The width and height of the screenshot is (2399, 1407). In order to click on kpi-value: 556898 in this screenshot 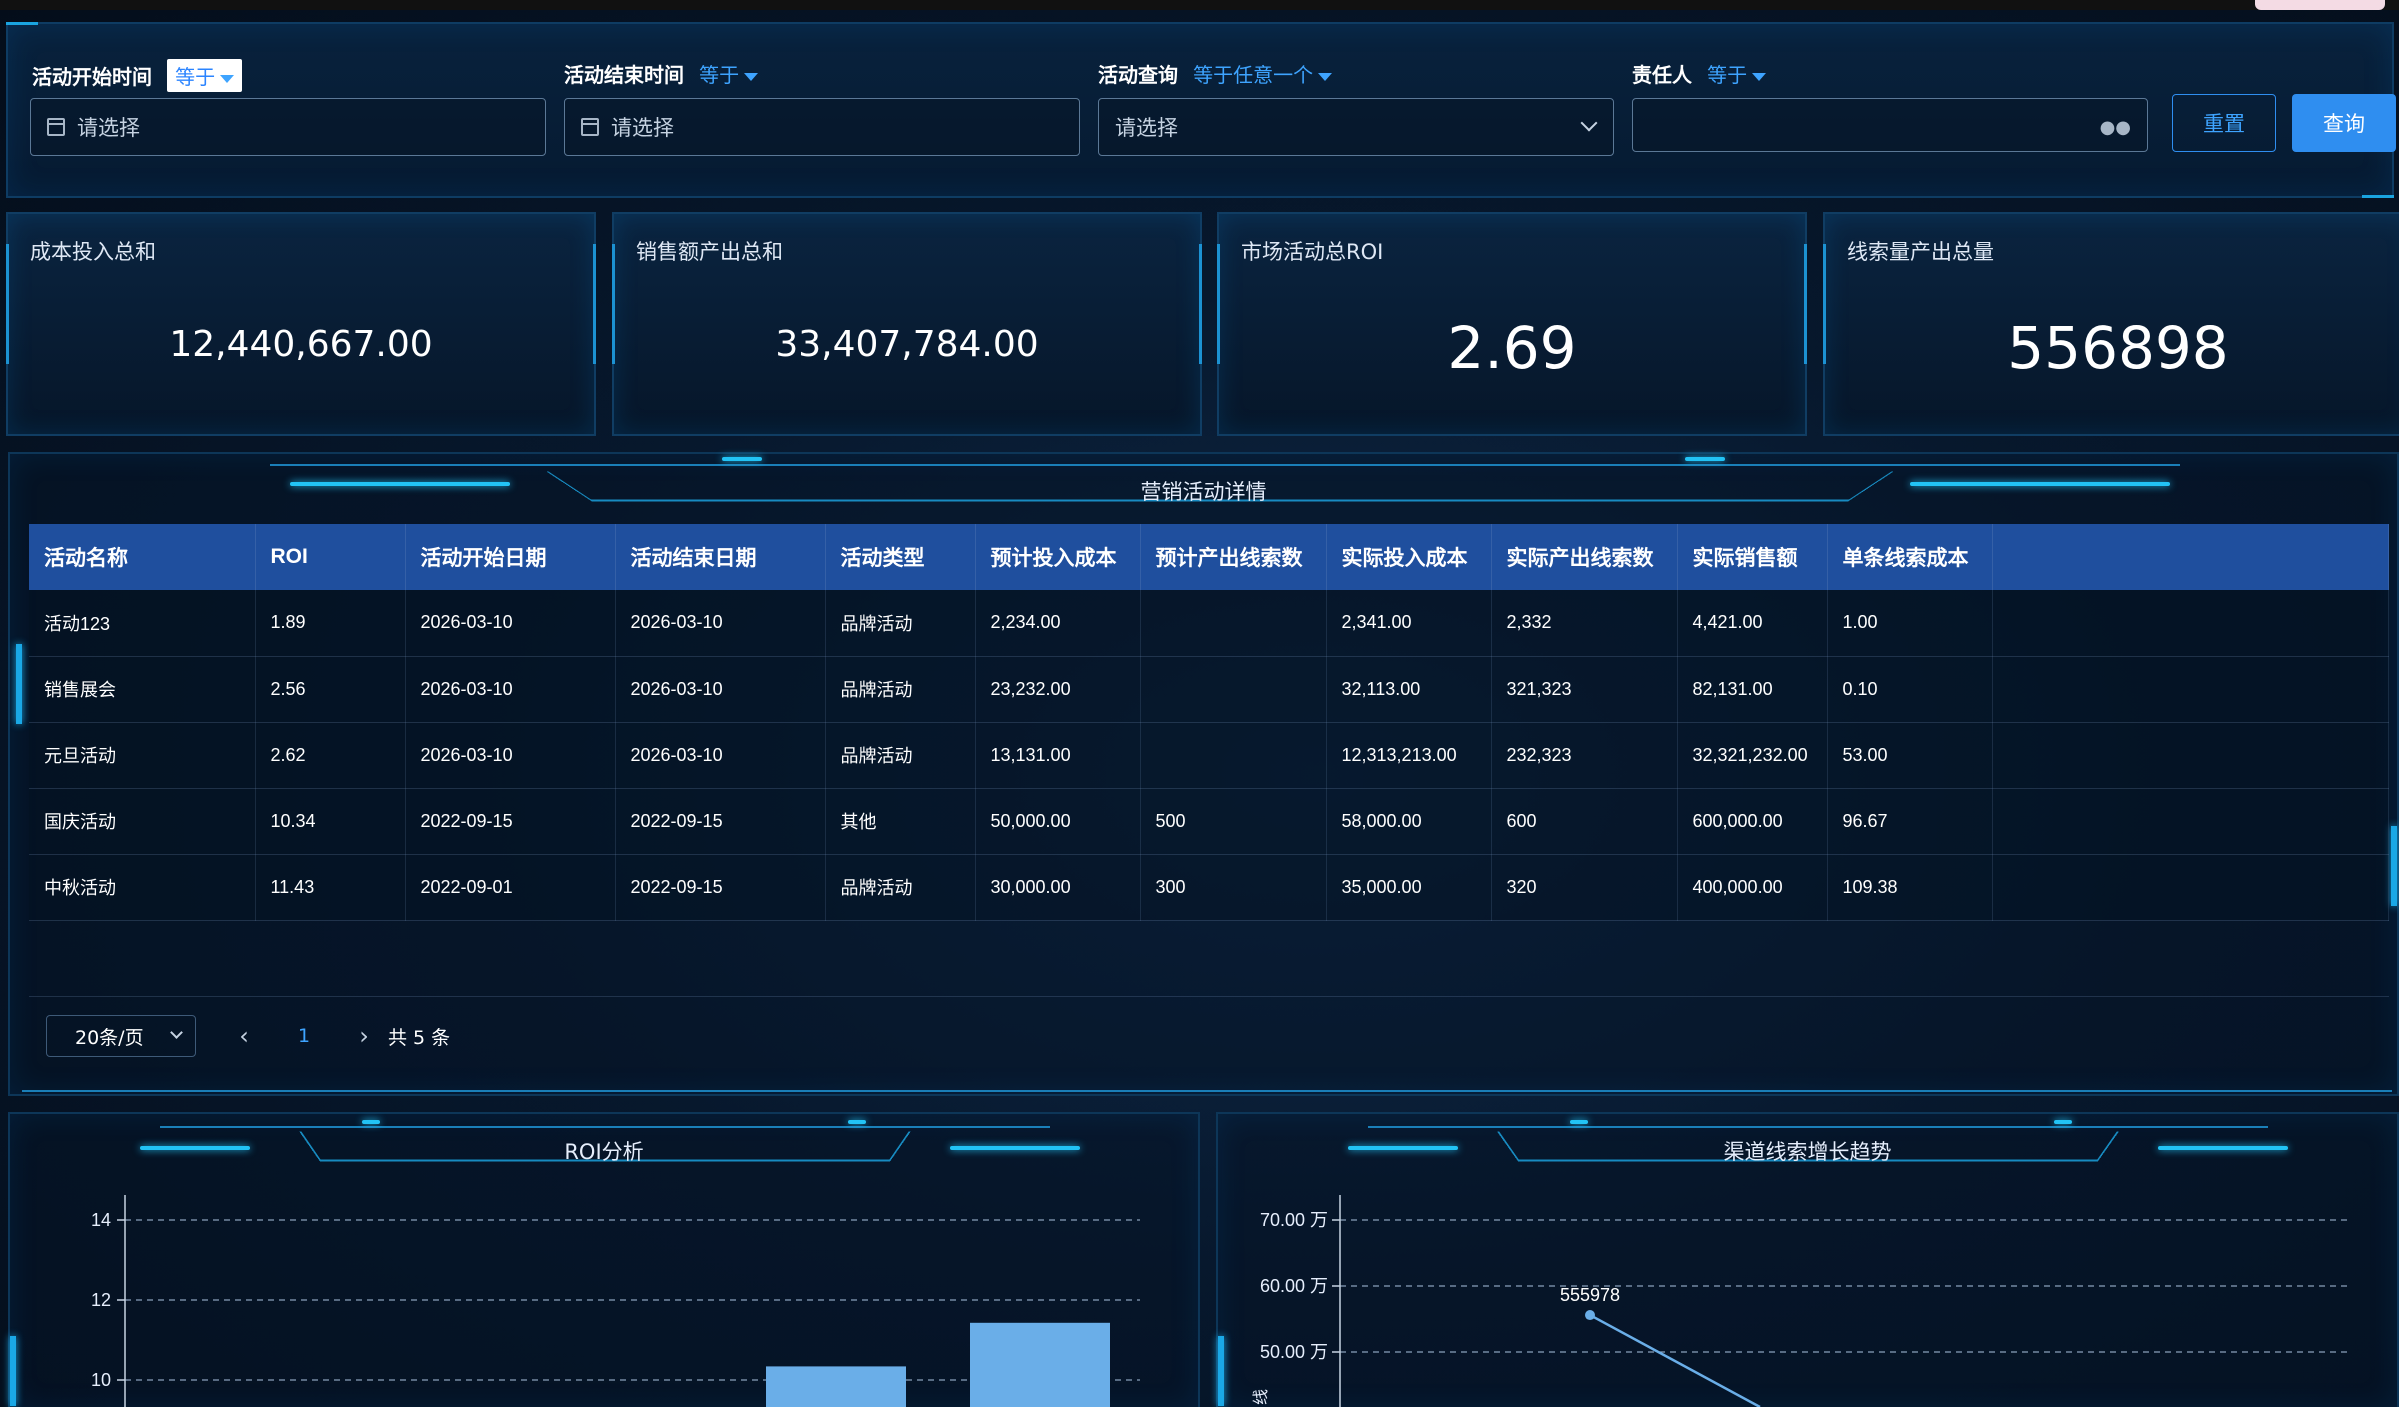, I will do `click(2118, 348)`.